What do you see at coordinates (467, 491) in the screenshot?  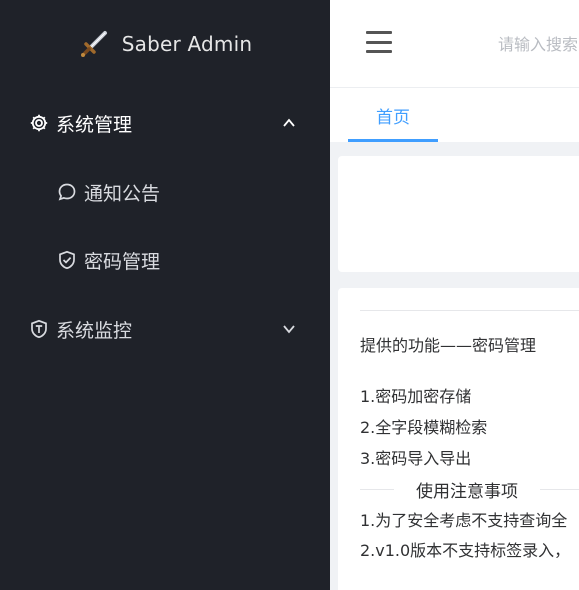 I see `divider-label: 使用注意事项` at bounding box center [467, 491].